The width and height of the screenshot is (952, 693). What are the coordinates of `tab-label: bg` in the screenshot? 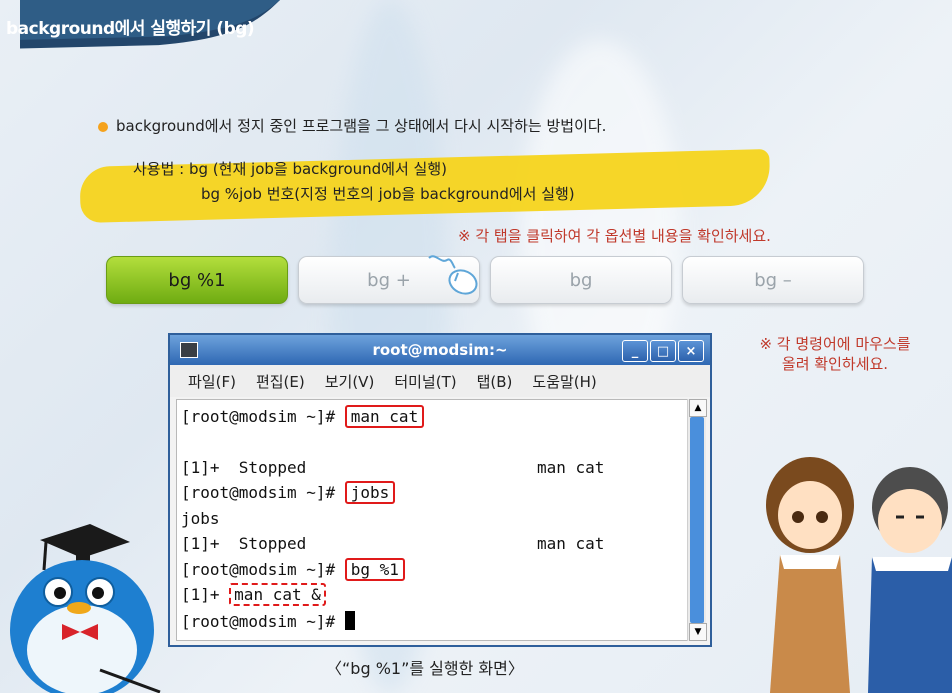 It's located at (581, 280).